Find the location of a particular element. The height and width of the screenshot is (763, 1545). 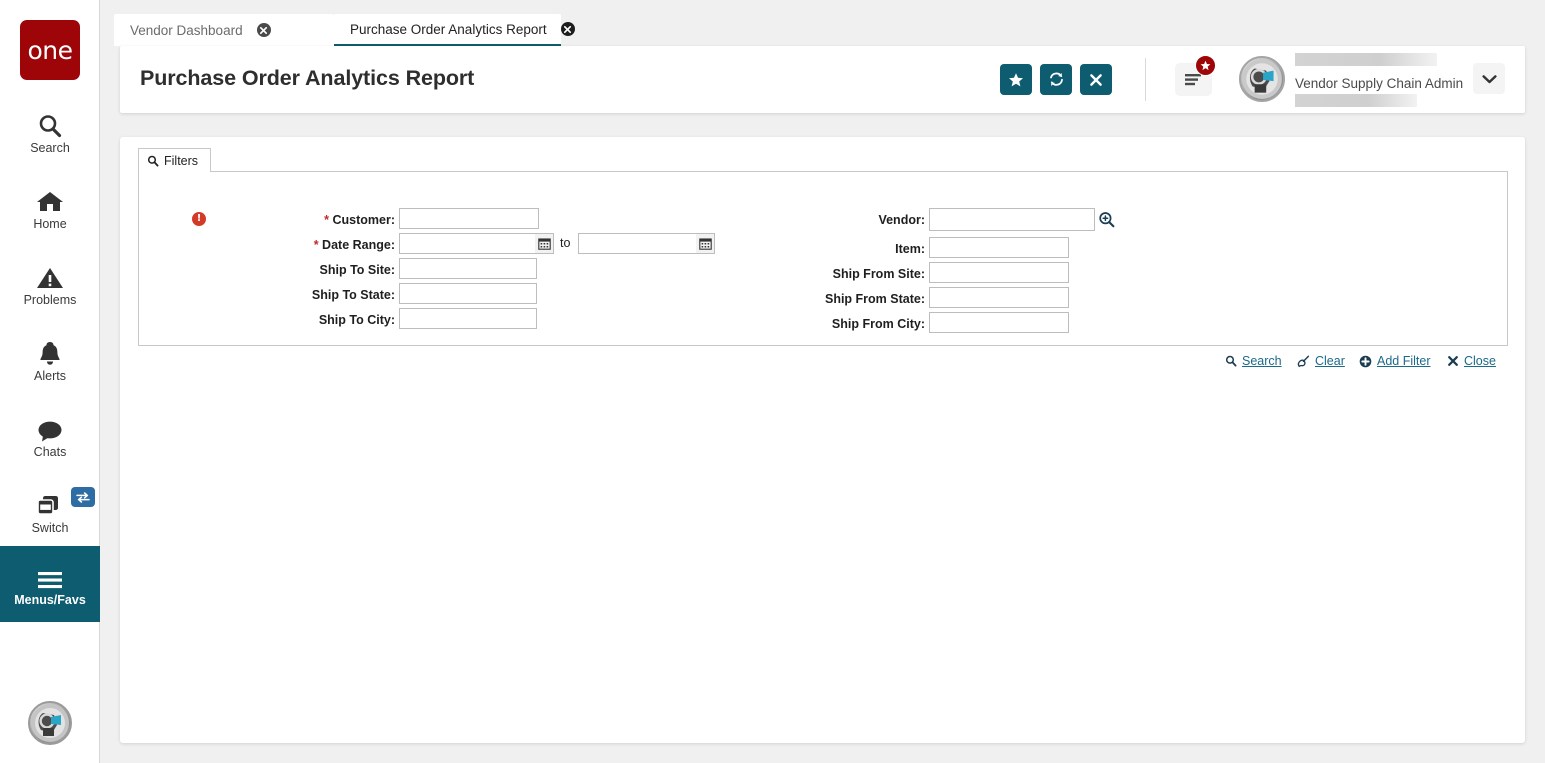

customer-input is located at coordinates (469, 218).